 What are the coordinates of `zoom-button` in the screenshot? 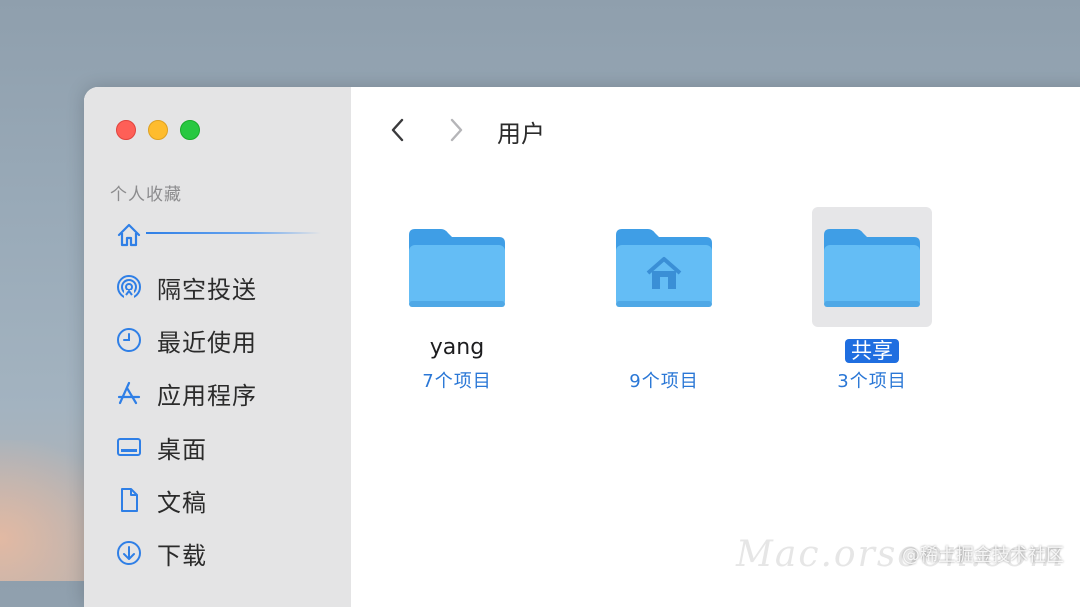 It's located at (190, 130).